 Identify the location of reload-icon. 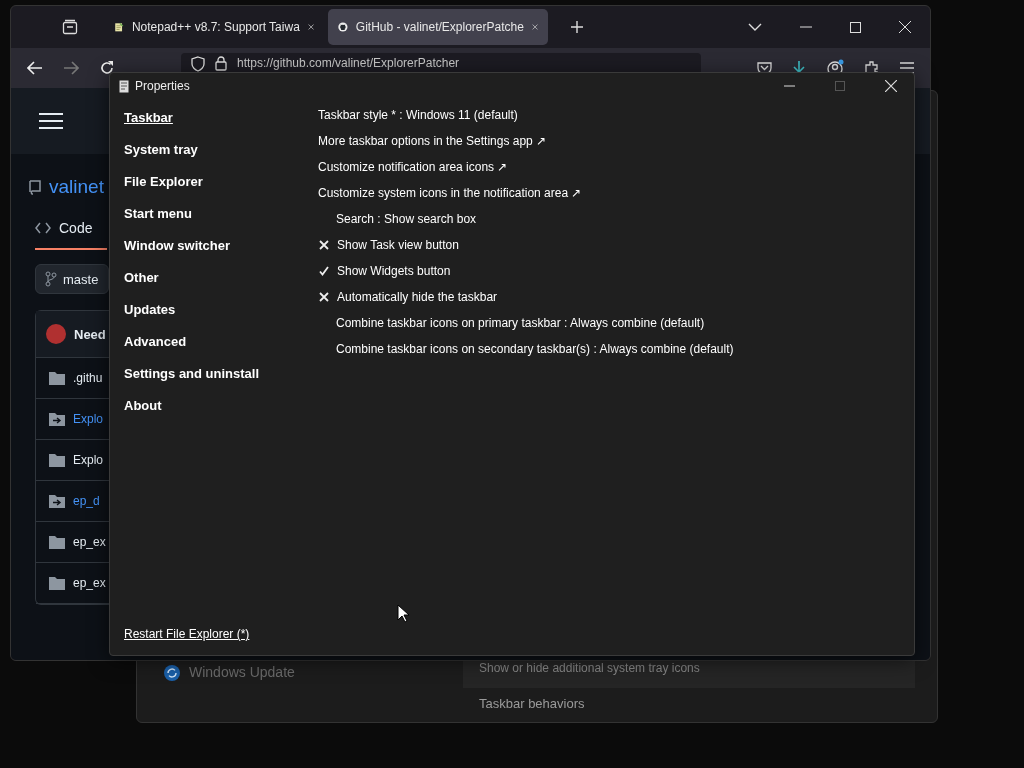
(107, 68).